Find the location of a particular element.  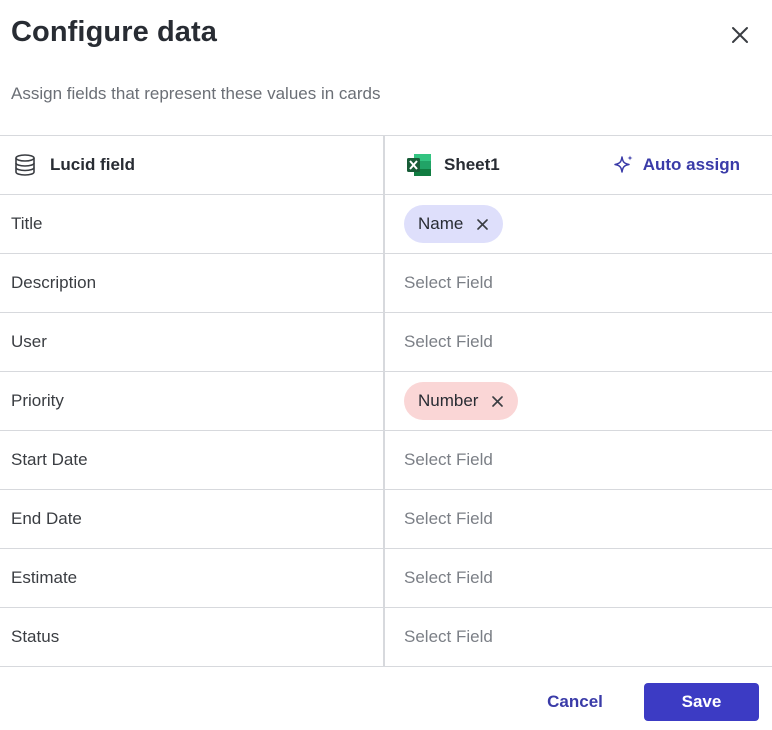

table-row: Description Select Field is located at coordinates (386, 283).